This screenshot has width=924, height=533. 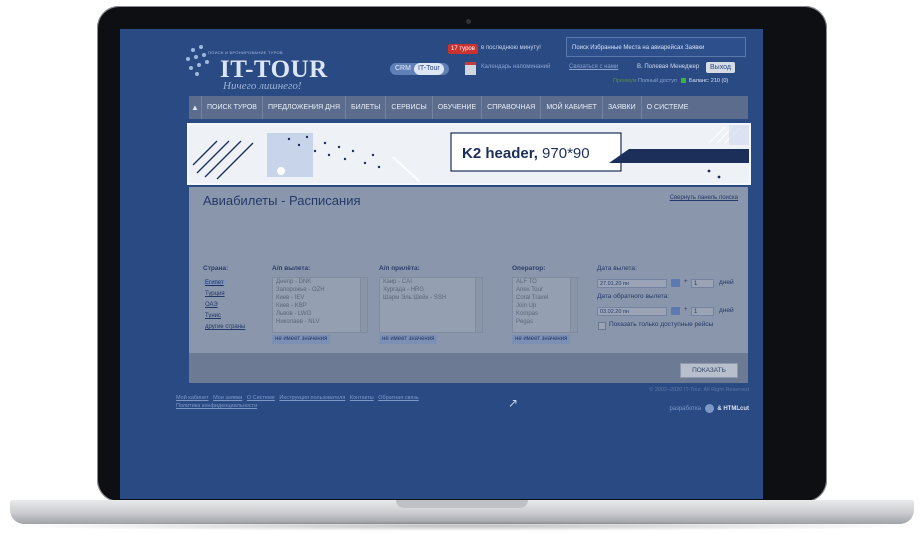 What do you see at coordinates (571, 107) in the screenshot?
I see `nav-item-cabinet: МОЙ КАБИНЕТ` at bounding box center [571, 107].